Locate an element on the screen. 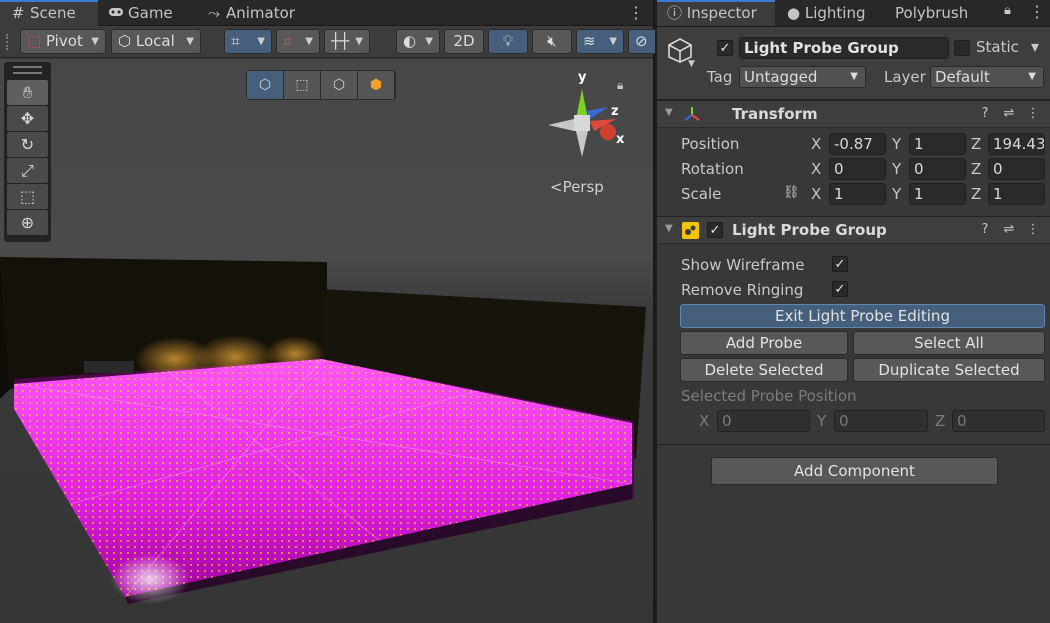 This screenshot has width=1050, height=623. duplicate-selected-button: Duplicate Selected is located at coordinates (949, 370).